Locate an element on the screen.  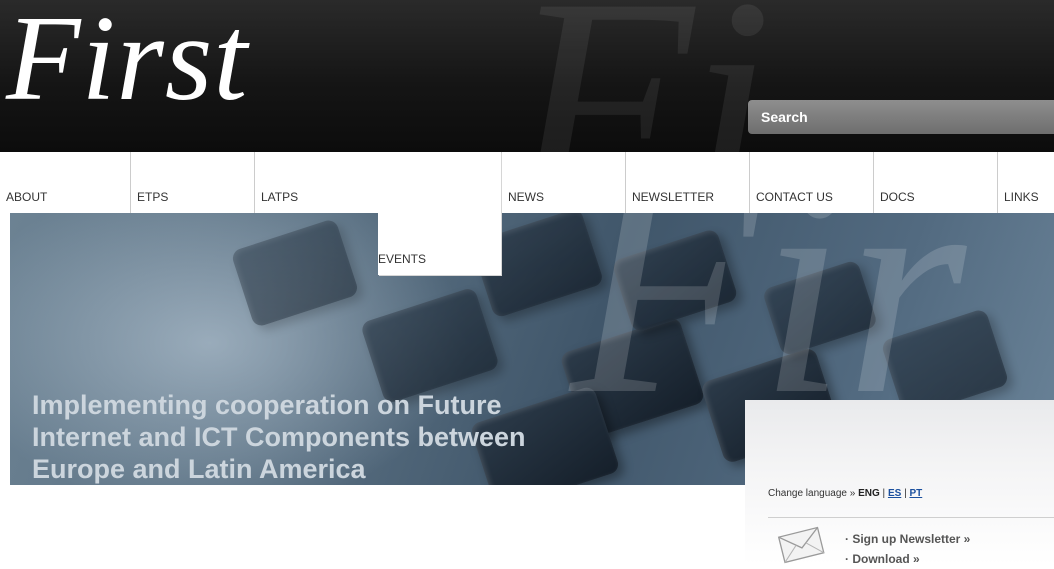
signup-newsletter-link: · Sign up Newsletter » is located at coordinates (907, 539).